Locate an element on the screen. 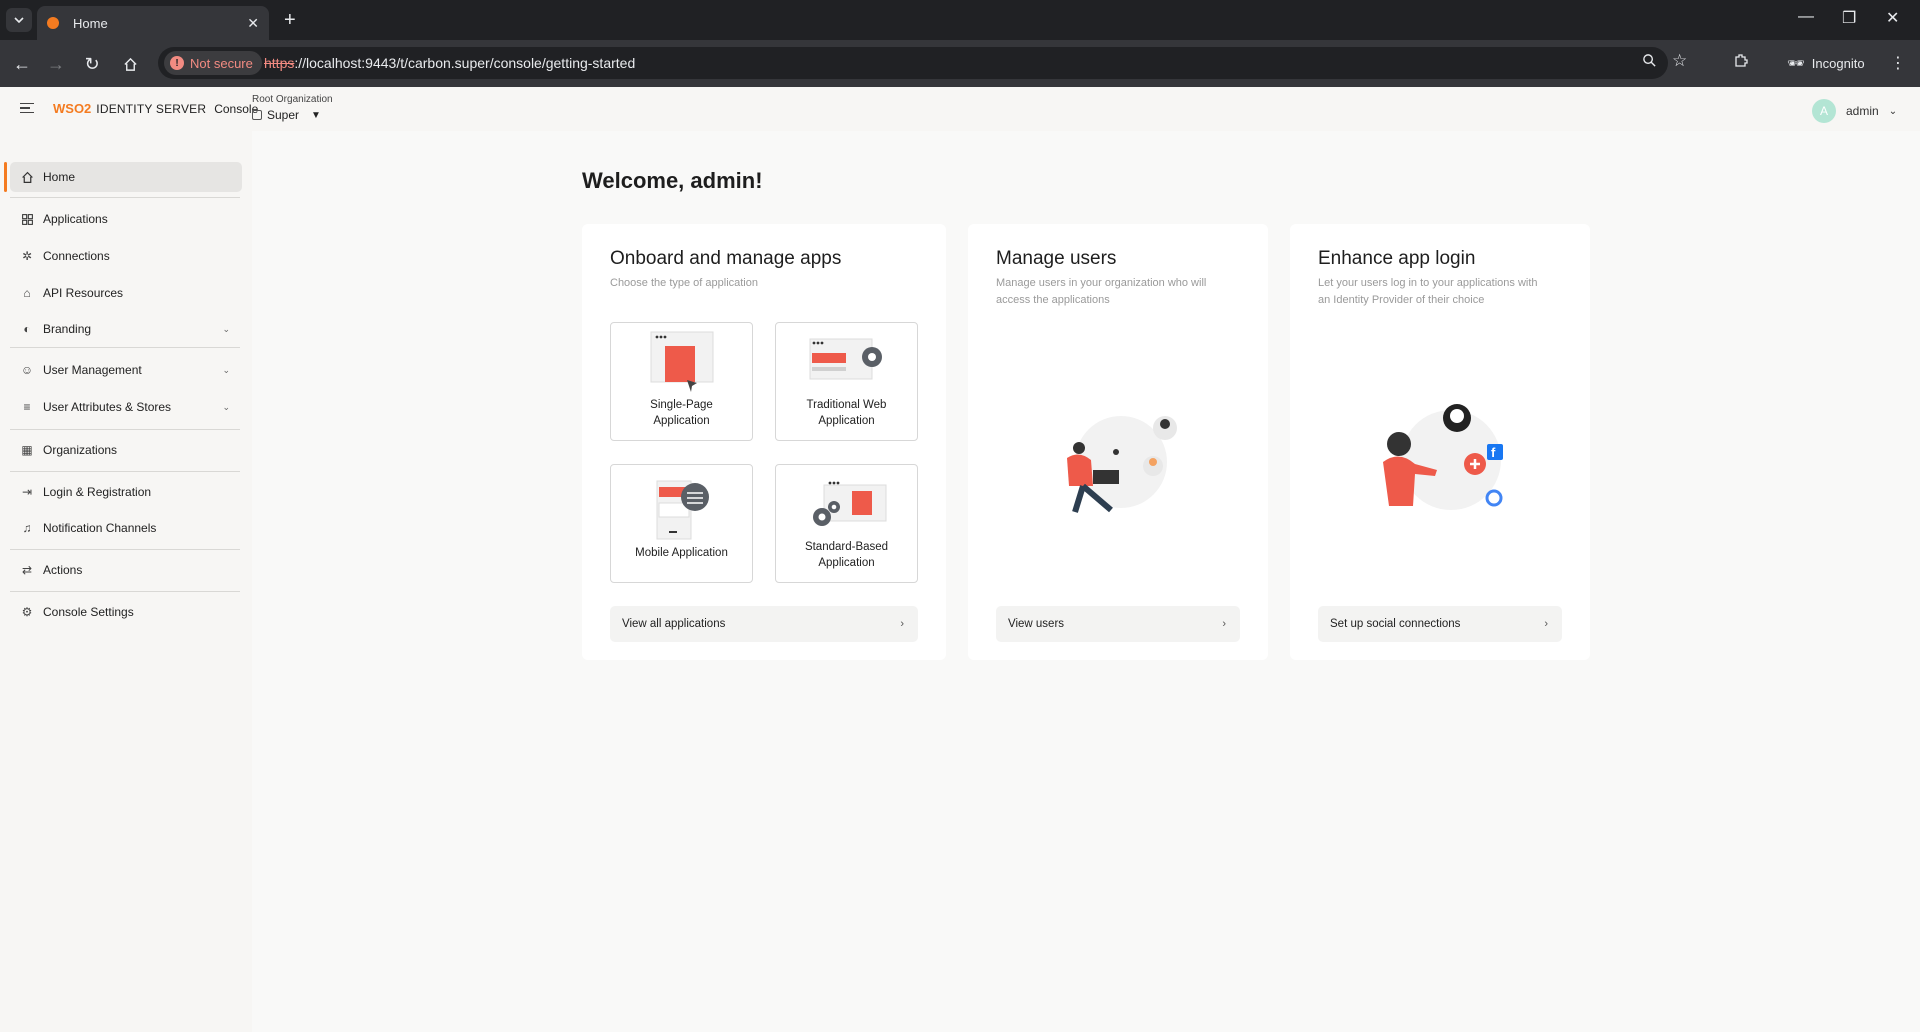  mobile-app-tile: Mobile Application is located at coordinates (681, 523).